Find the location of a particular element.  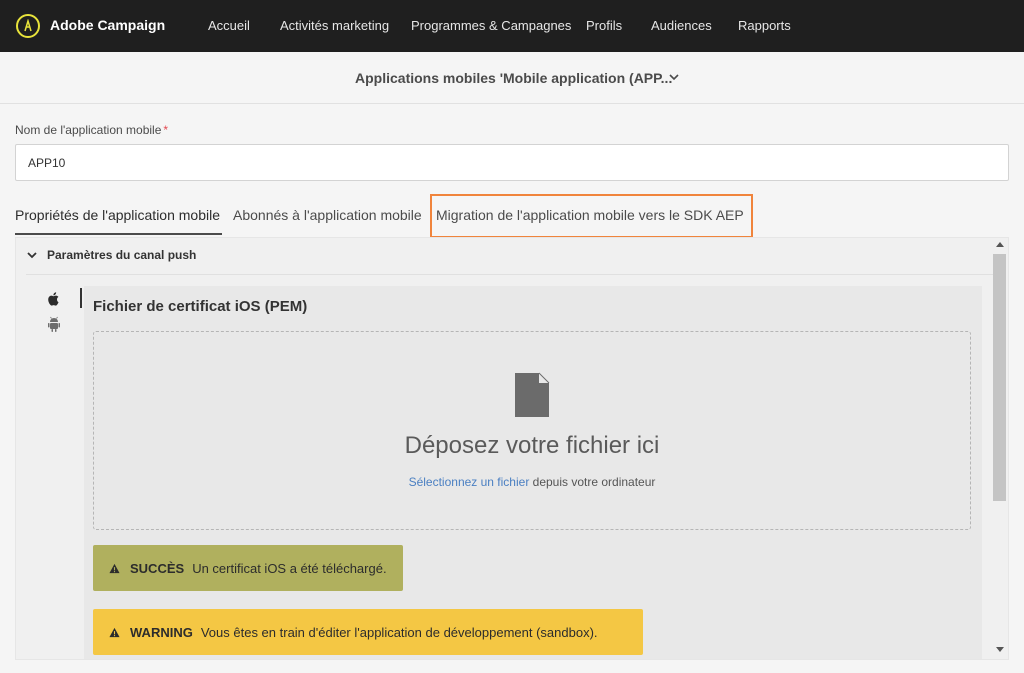

app-name-input is located at coordinates (512, 162).